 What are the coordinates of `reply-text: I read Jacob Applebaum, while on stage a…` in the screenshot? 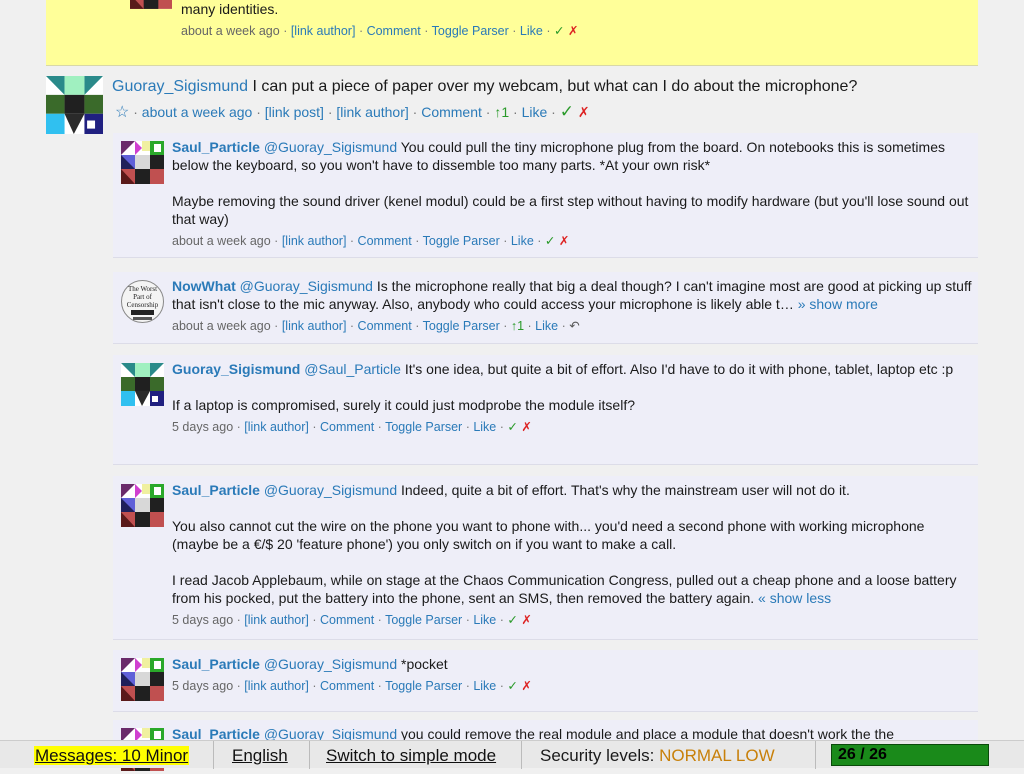 It's located at (564, 589).